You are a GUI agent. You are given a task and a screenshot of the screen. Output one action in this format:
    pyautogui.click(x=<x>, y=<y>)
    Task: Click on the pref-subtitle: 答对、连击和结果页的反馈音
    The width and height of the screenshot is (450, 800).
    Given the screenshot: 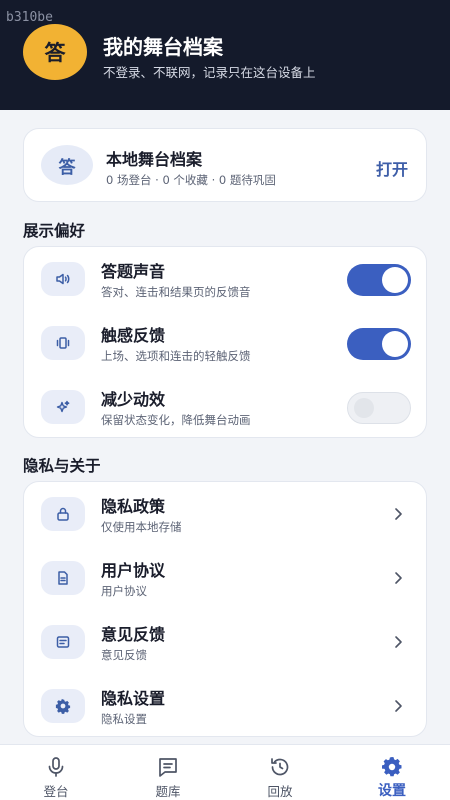 What is the action you would take?
    pyautogui.click(x=176, y=292)
    